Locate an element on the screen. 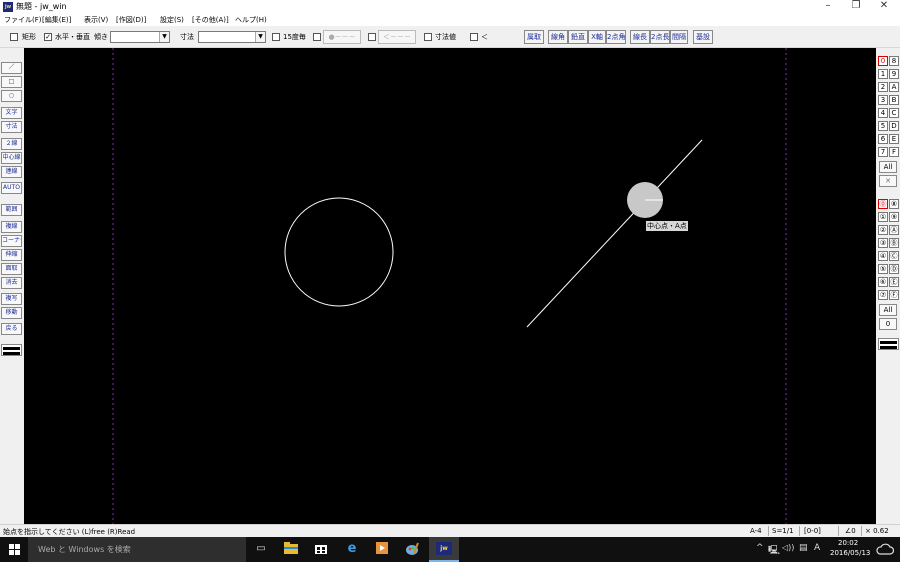  group-button-f: Ⓕ is located at coordinates (894, 295).